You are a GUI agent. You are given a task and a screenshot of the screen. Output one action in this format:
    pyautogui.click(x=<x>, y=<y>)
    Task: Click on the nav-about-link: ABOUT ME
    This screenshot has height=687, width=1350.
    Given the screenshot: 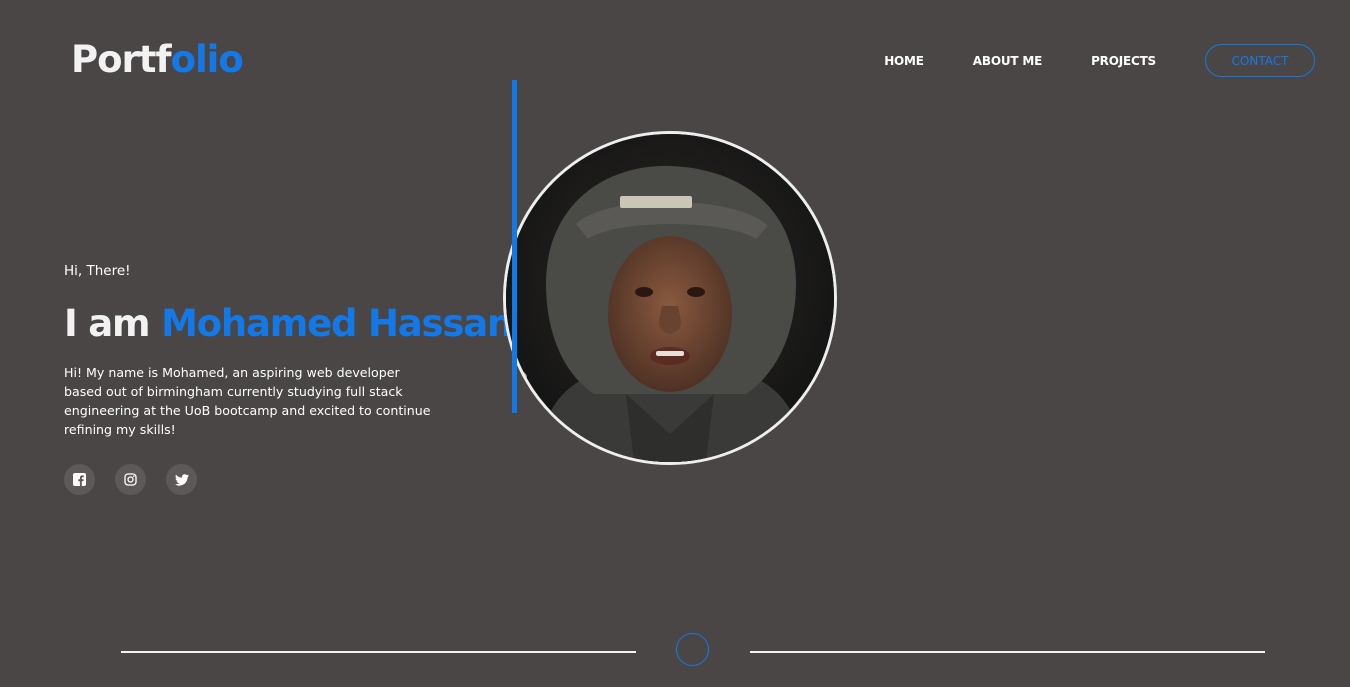 What is the action you would take?
    pyautogui.click(x=1007, y=61)
    